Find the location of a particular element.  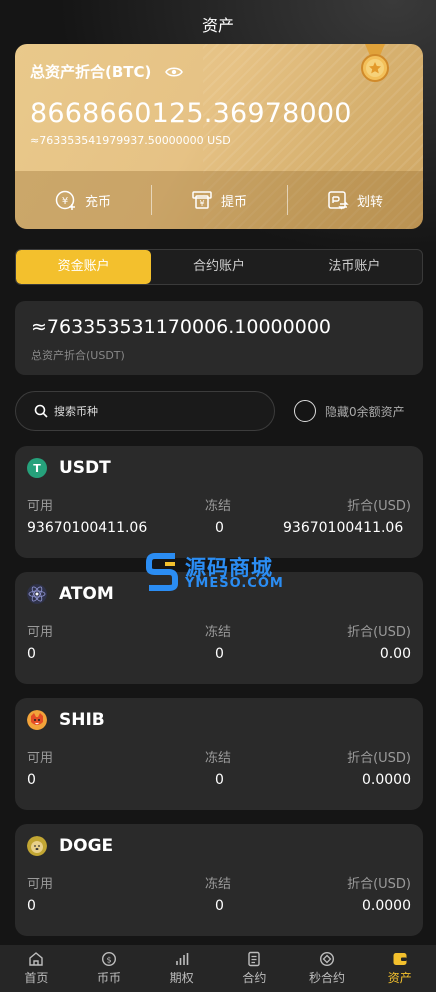

card-label-row: 总资产折合(BTC) is located at coordinates (107, 71).